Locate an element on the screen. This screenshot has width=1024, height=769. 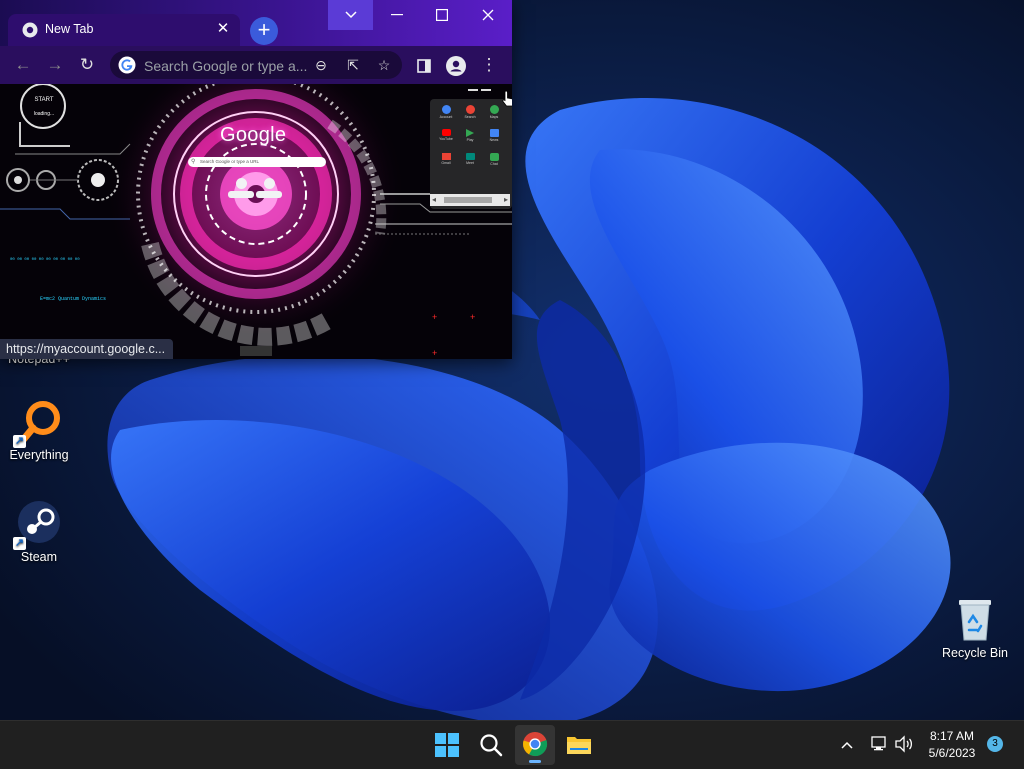
svg-text: 00 00 00 00 00 00 00 00 00 00 is located at coordinates (45, 260).